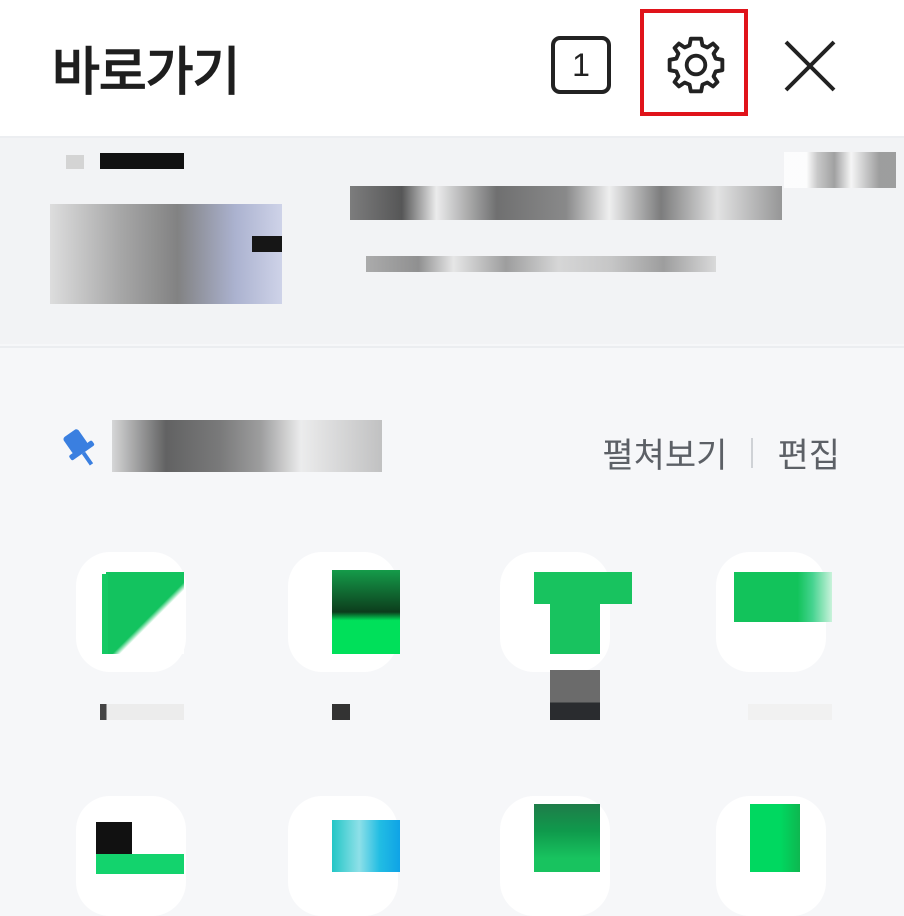 Image resolution: width=904 pixels, height=916 pixels. I want to click on expand-button: 펼쳐보기, so click(664, 452).